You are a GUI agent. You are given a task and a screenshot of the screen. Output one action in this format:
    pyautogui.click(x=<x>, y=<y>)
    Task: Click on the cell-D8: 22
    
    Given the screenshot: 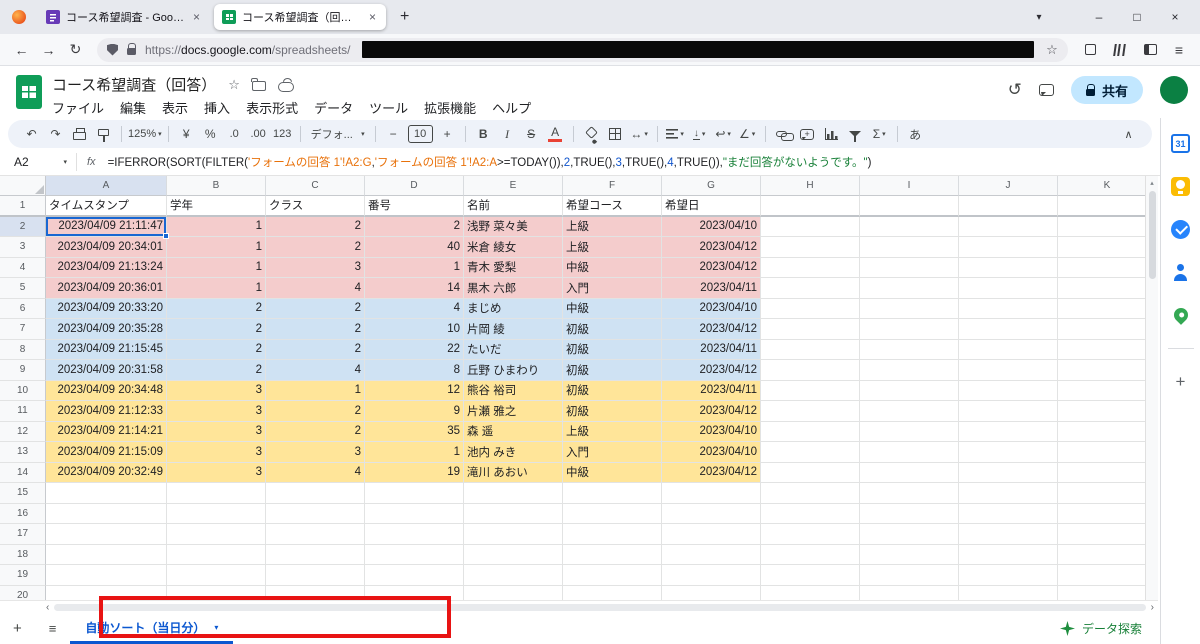 What is the action you would take?
    pyautogui.click(x=414, y=349)
    